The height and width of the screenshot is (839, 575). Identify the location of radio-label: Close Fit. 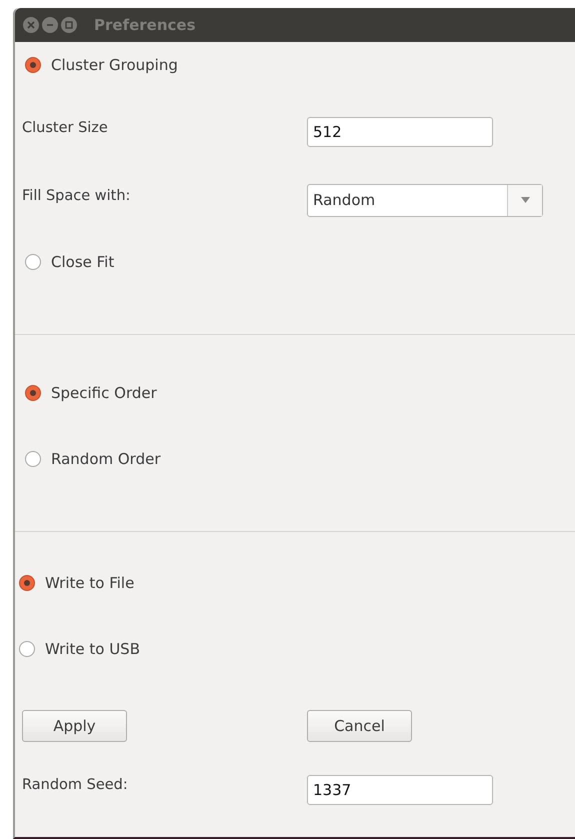
(82, 262).